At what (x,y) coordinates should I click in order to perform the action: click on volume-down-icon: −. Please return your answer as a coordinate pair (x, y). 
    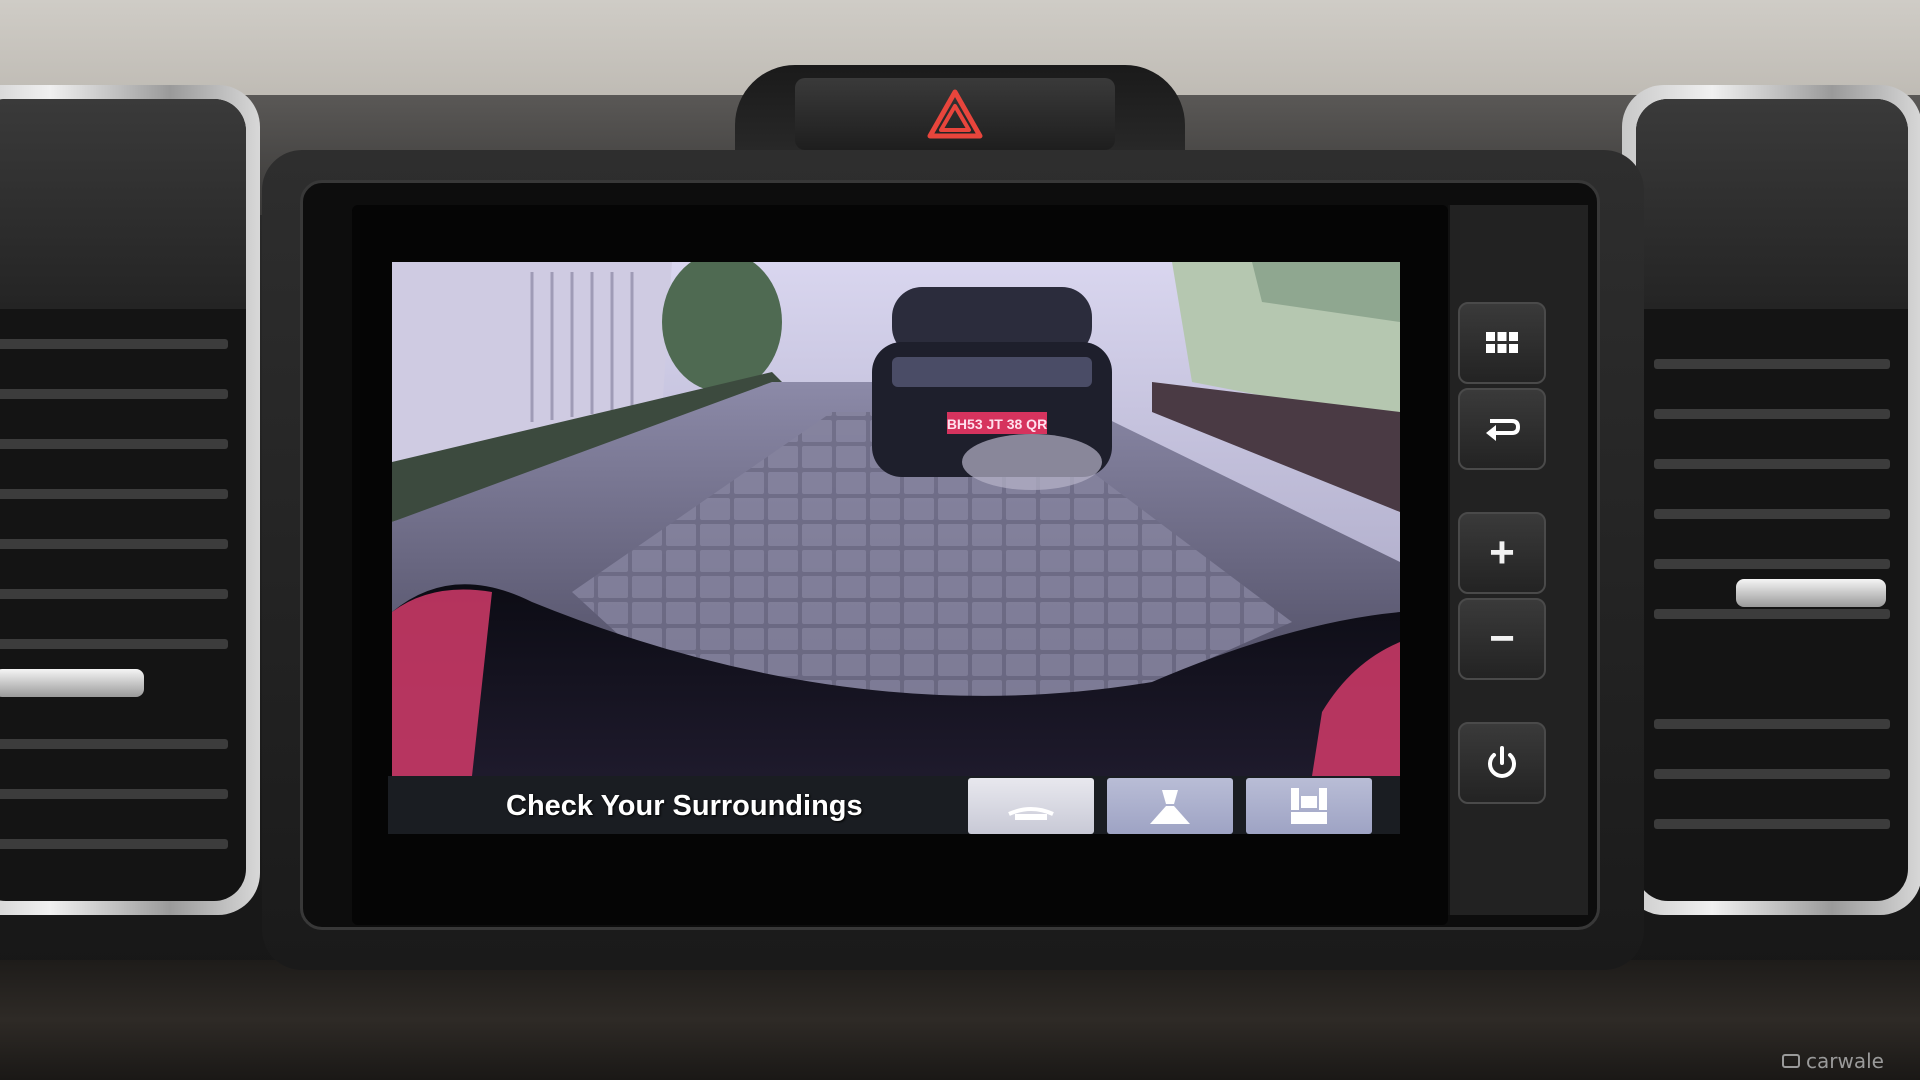
    Looking at the image, I should click on (1502, 638).